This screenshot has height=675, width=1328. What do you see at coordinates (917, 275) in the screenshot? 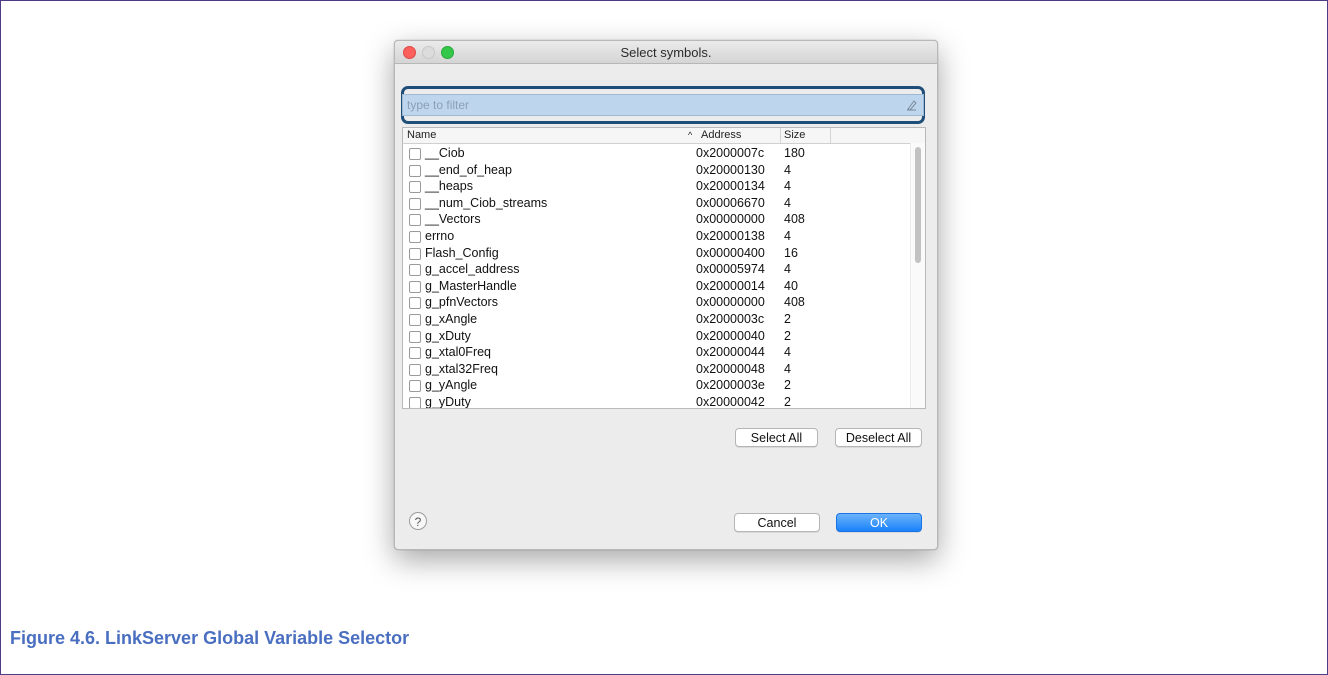
I see `vertical-scrollbar` at bounding box center [917, 275].